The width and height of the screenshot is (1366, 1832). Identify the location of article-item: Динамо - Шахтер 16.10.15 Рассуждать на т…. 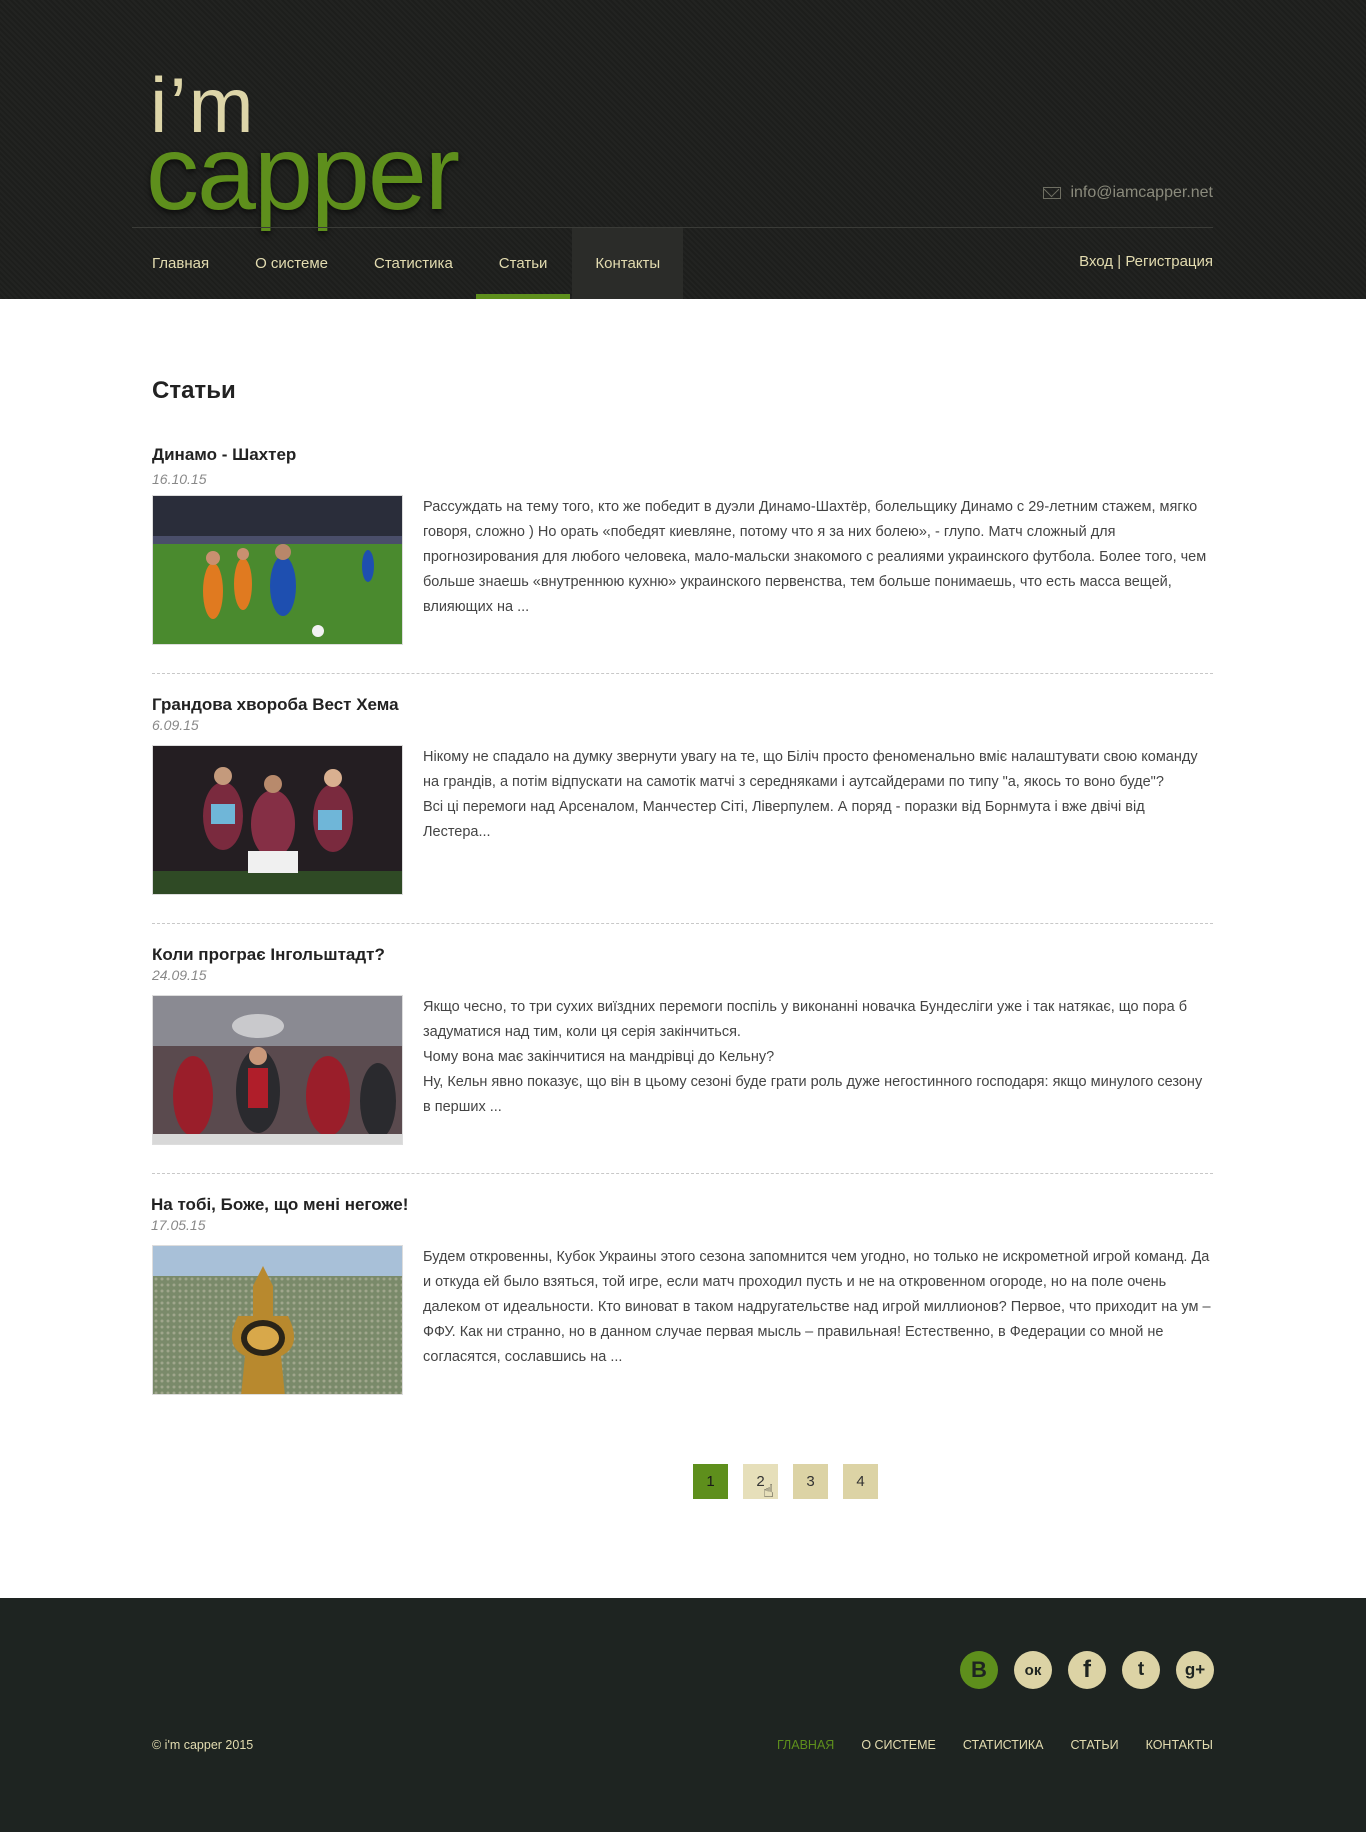
(682, 545).